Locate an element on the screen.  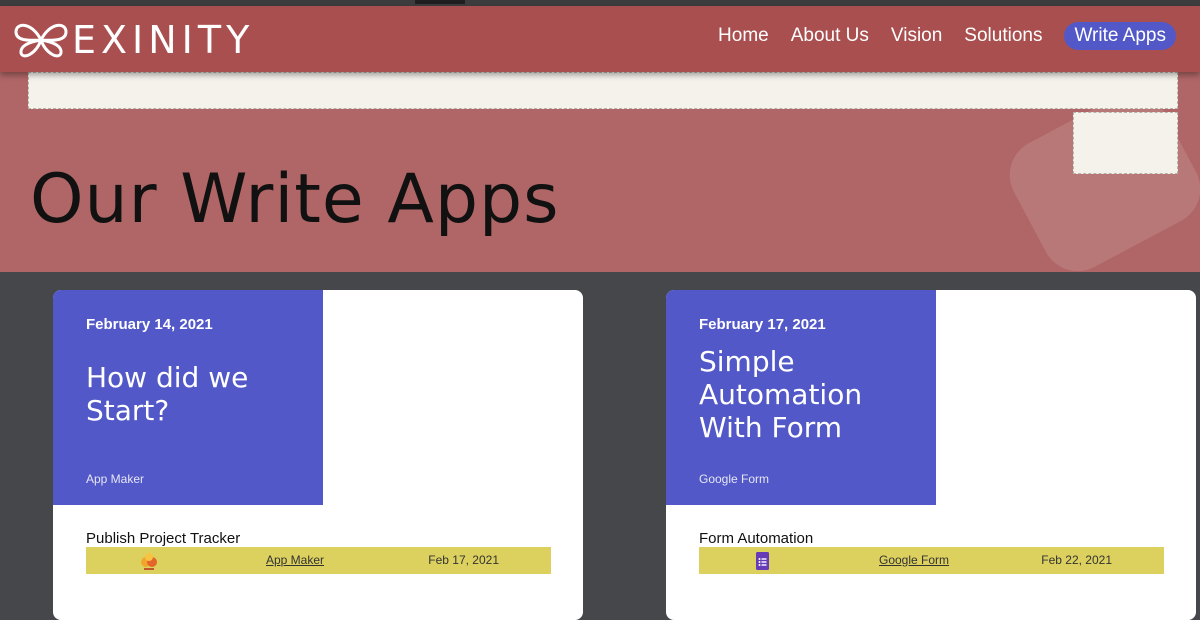
card-category-link: App Maker is located at coordinates (295, 560).